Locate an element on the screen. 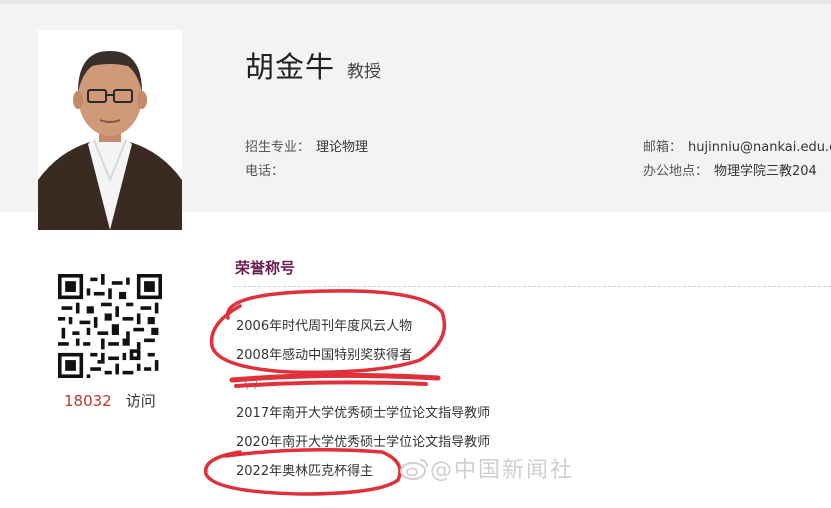 This screenshot has width=831, height=508. profile-photo is located at coordinates (110, 130).